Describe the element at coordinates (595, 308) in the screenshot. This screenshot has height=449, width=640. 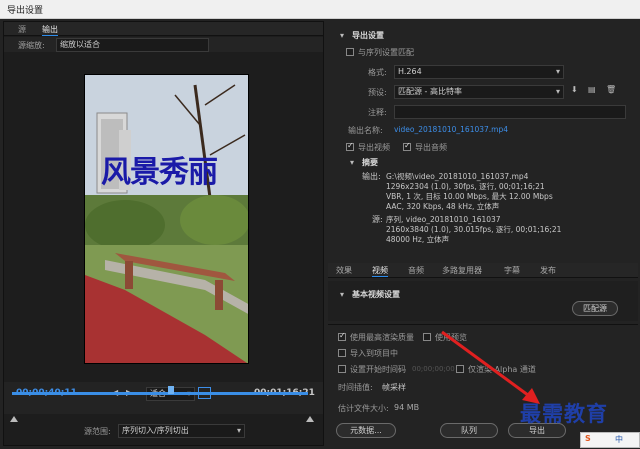
I see `match-source-button: 匹配源` at that location.